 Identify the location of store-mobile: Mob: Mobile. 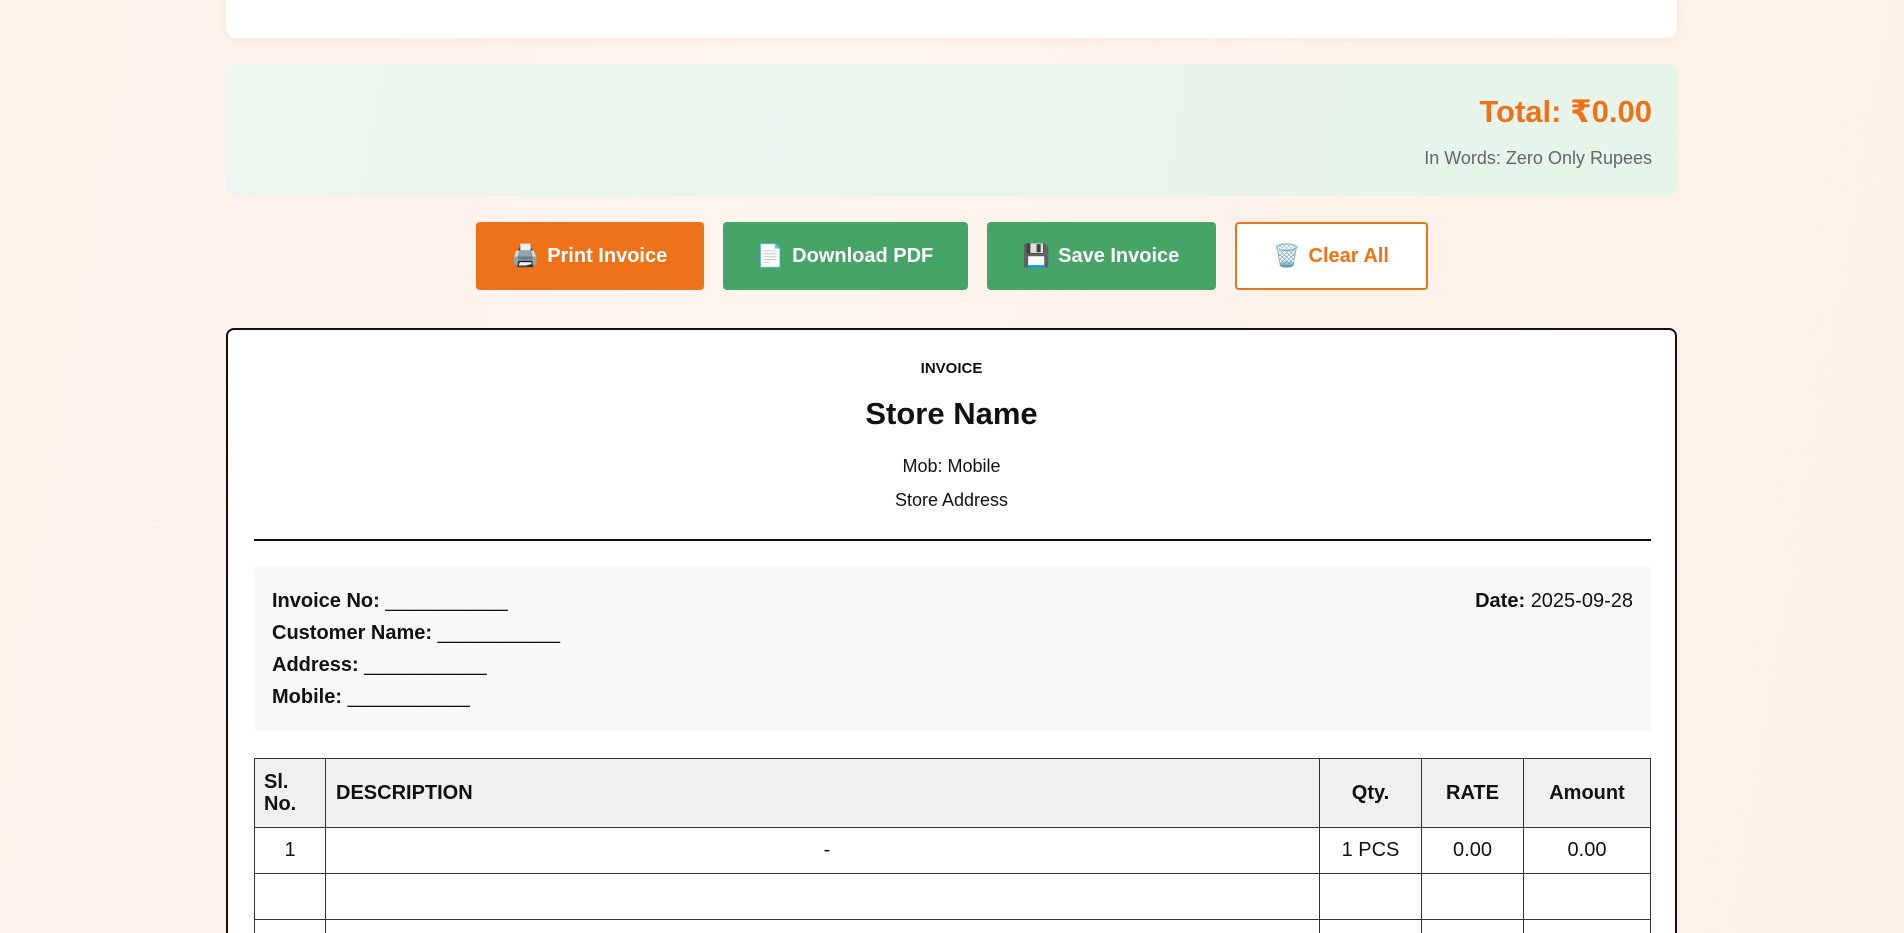
(951, 466).